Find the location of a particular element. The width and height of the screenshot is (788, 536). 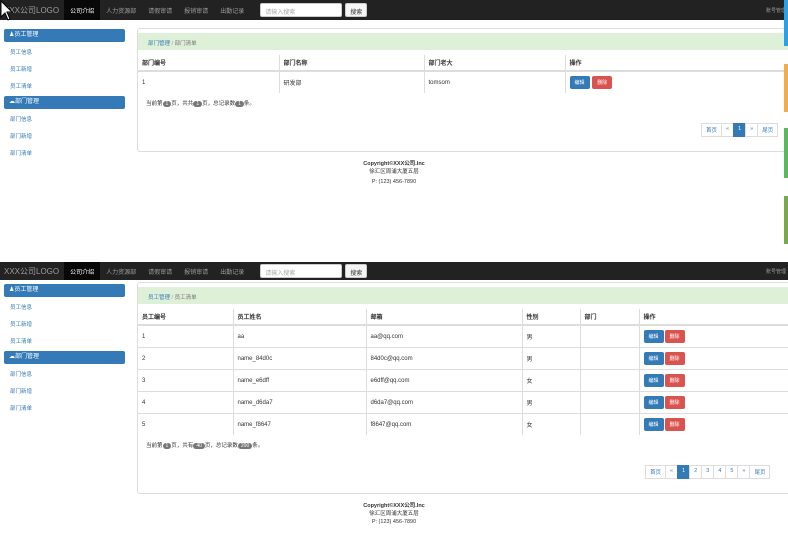

breadcrumb-link: 部门管理 is located at coordinates (159, 44).